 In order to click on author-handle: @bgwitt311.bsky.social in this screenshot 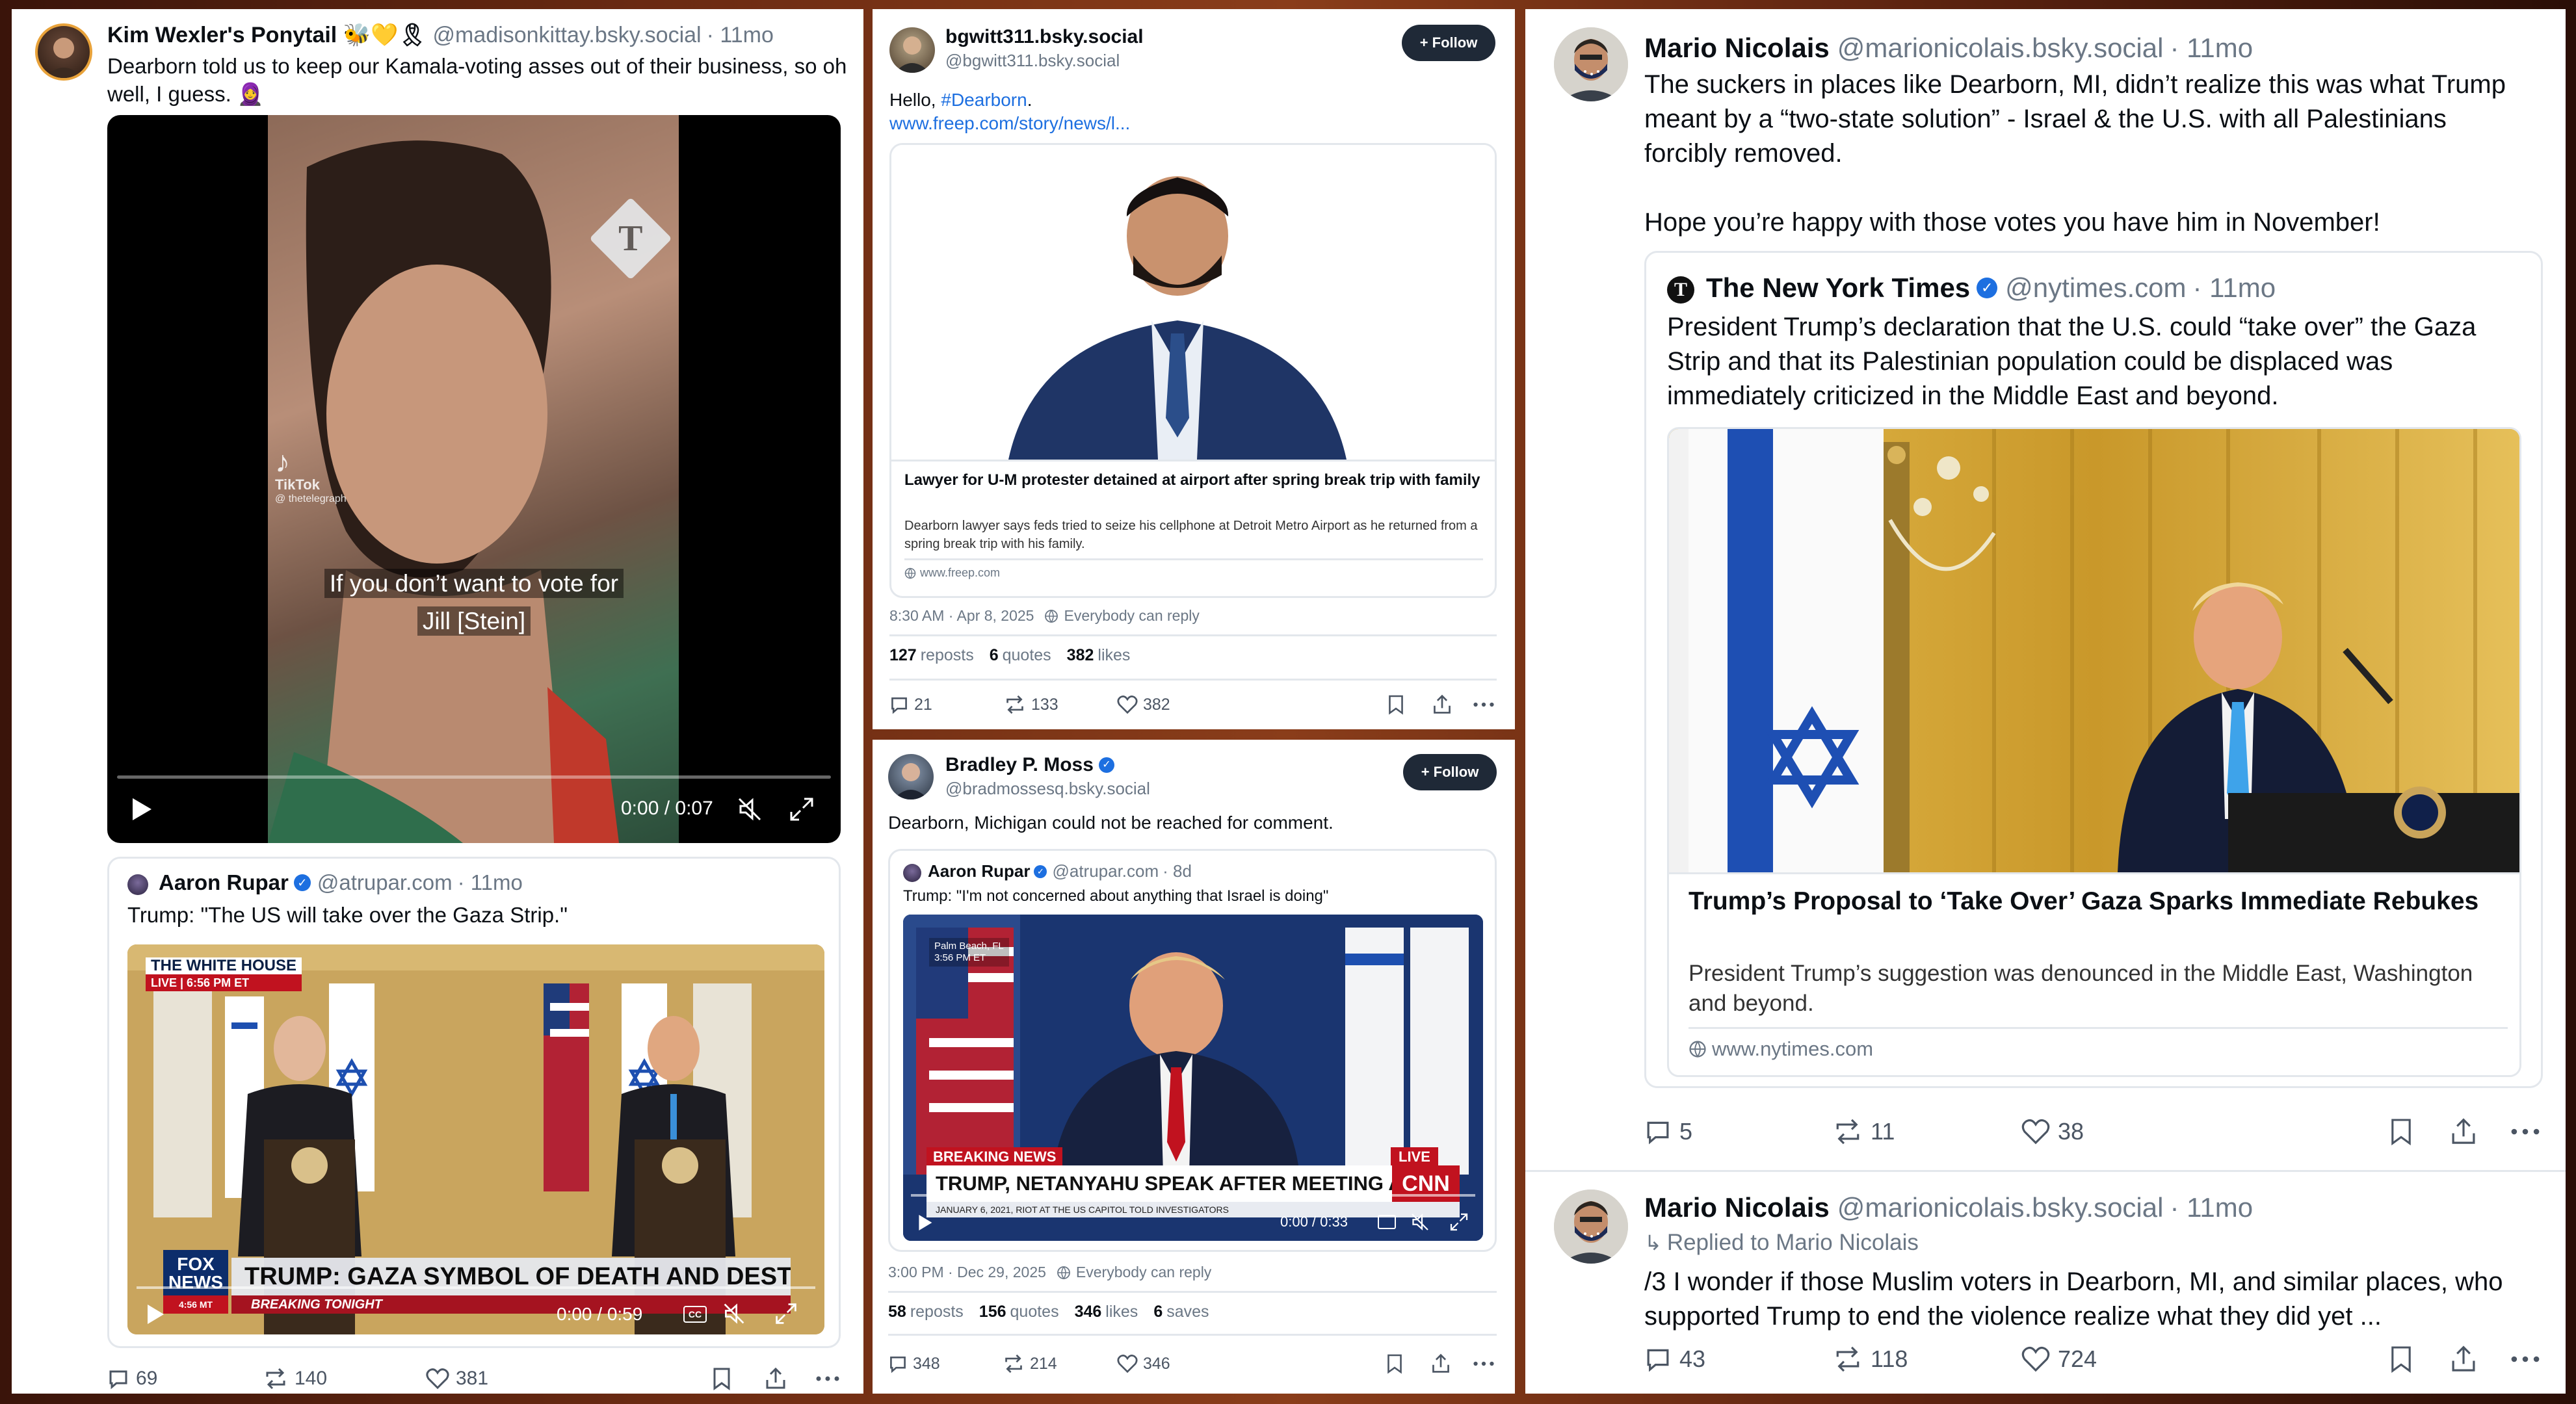, I will do `click(1032, 61)`.